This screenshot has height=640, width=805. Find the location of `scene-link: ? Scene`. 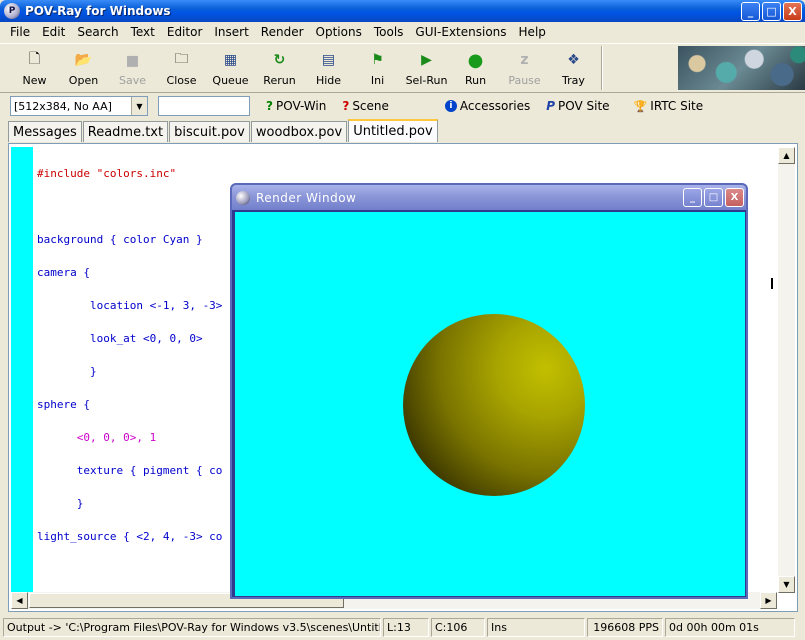

scene-link: ? Scene is located at coordinates (365, 106).